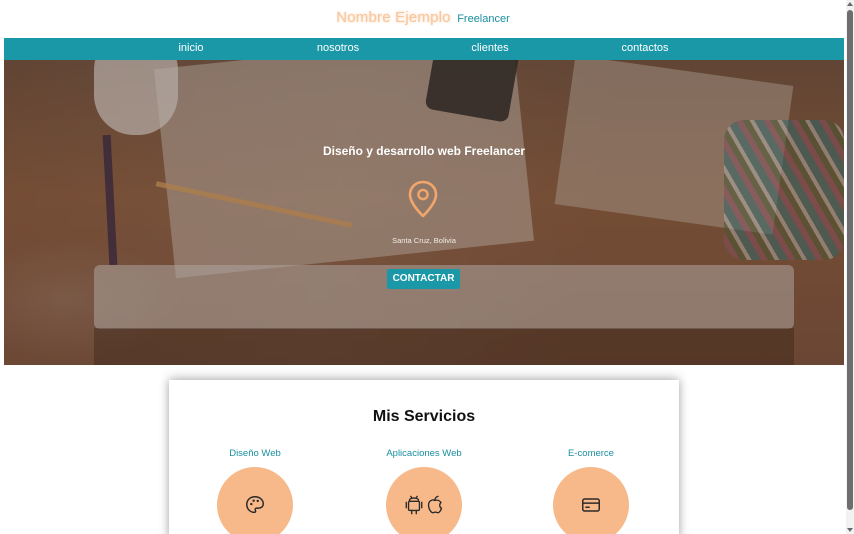  I want to click on nav-item-clientes: clientes, so click(489, 48).